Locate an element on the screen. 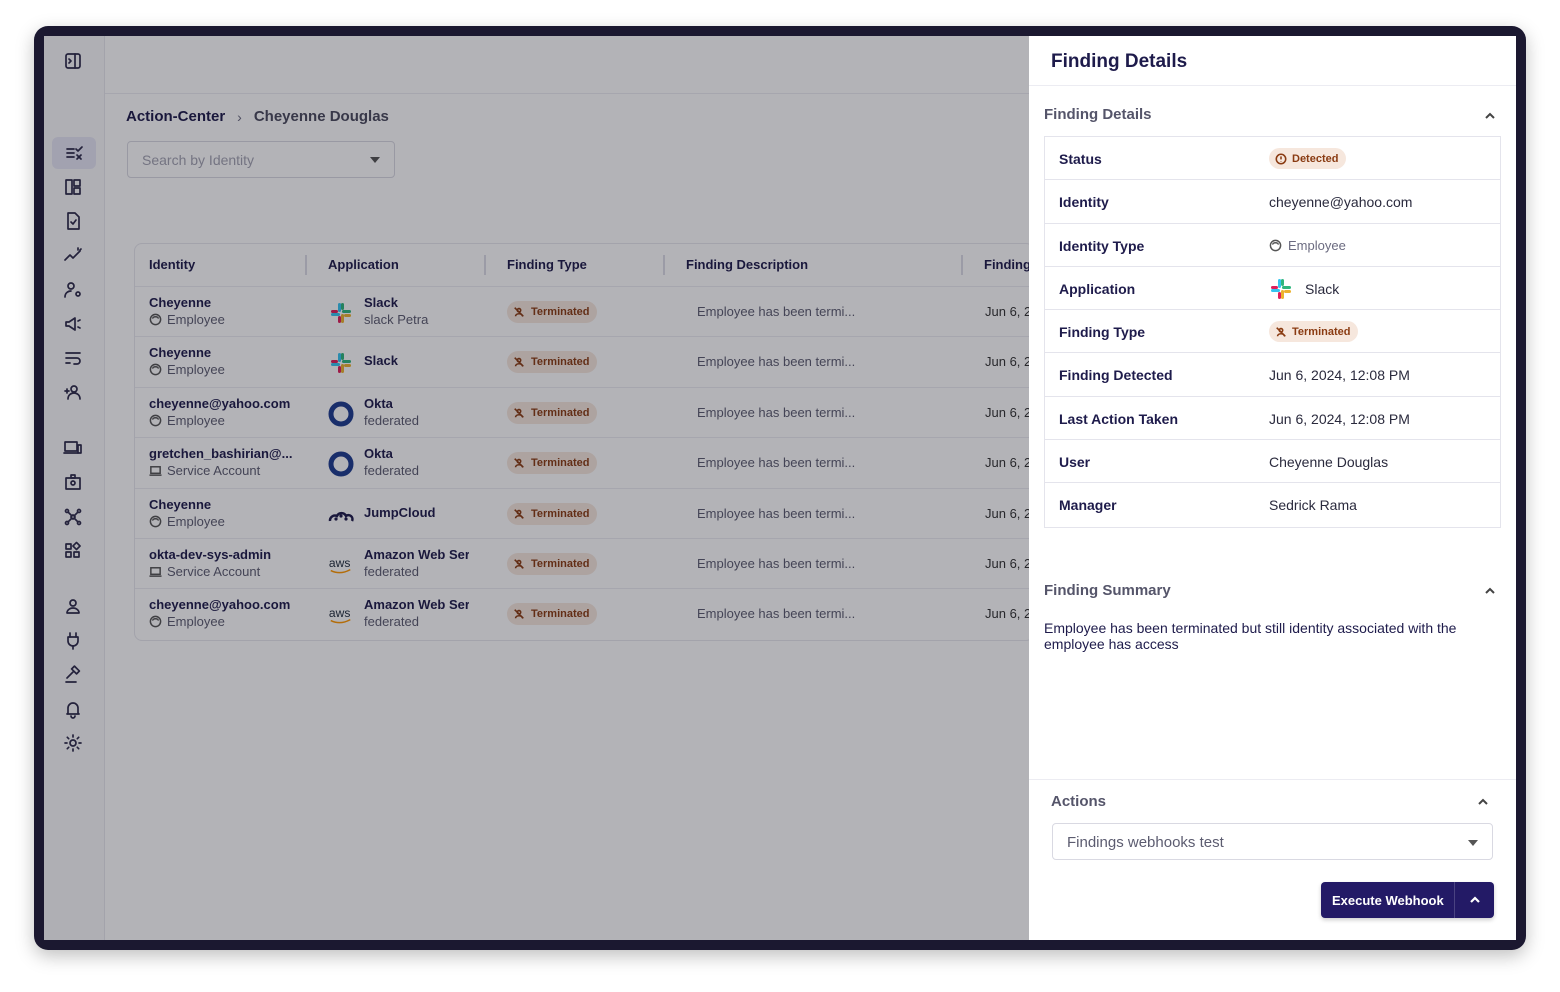 The width and height of the screenshot is (1560, 992). detail-value: Employee is located at coordinates (1307, 245).